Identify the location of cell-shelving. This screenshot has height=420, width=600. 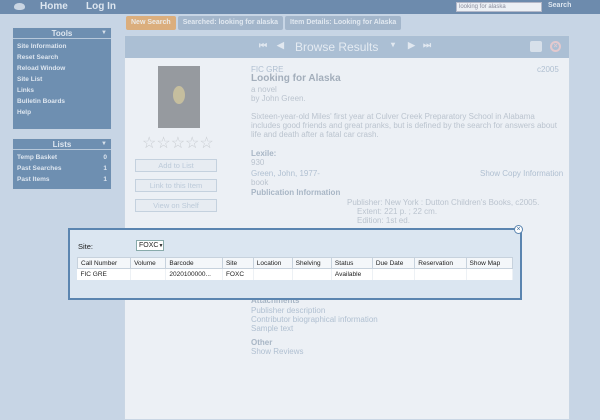
(312, 274).